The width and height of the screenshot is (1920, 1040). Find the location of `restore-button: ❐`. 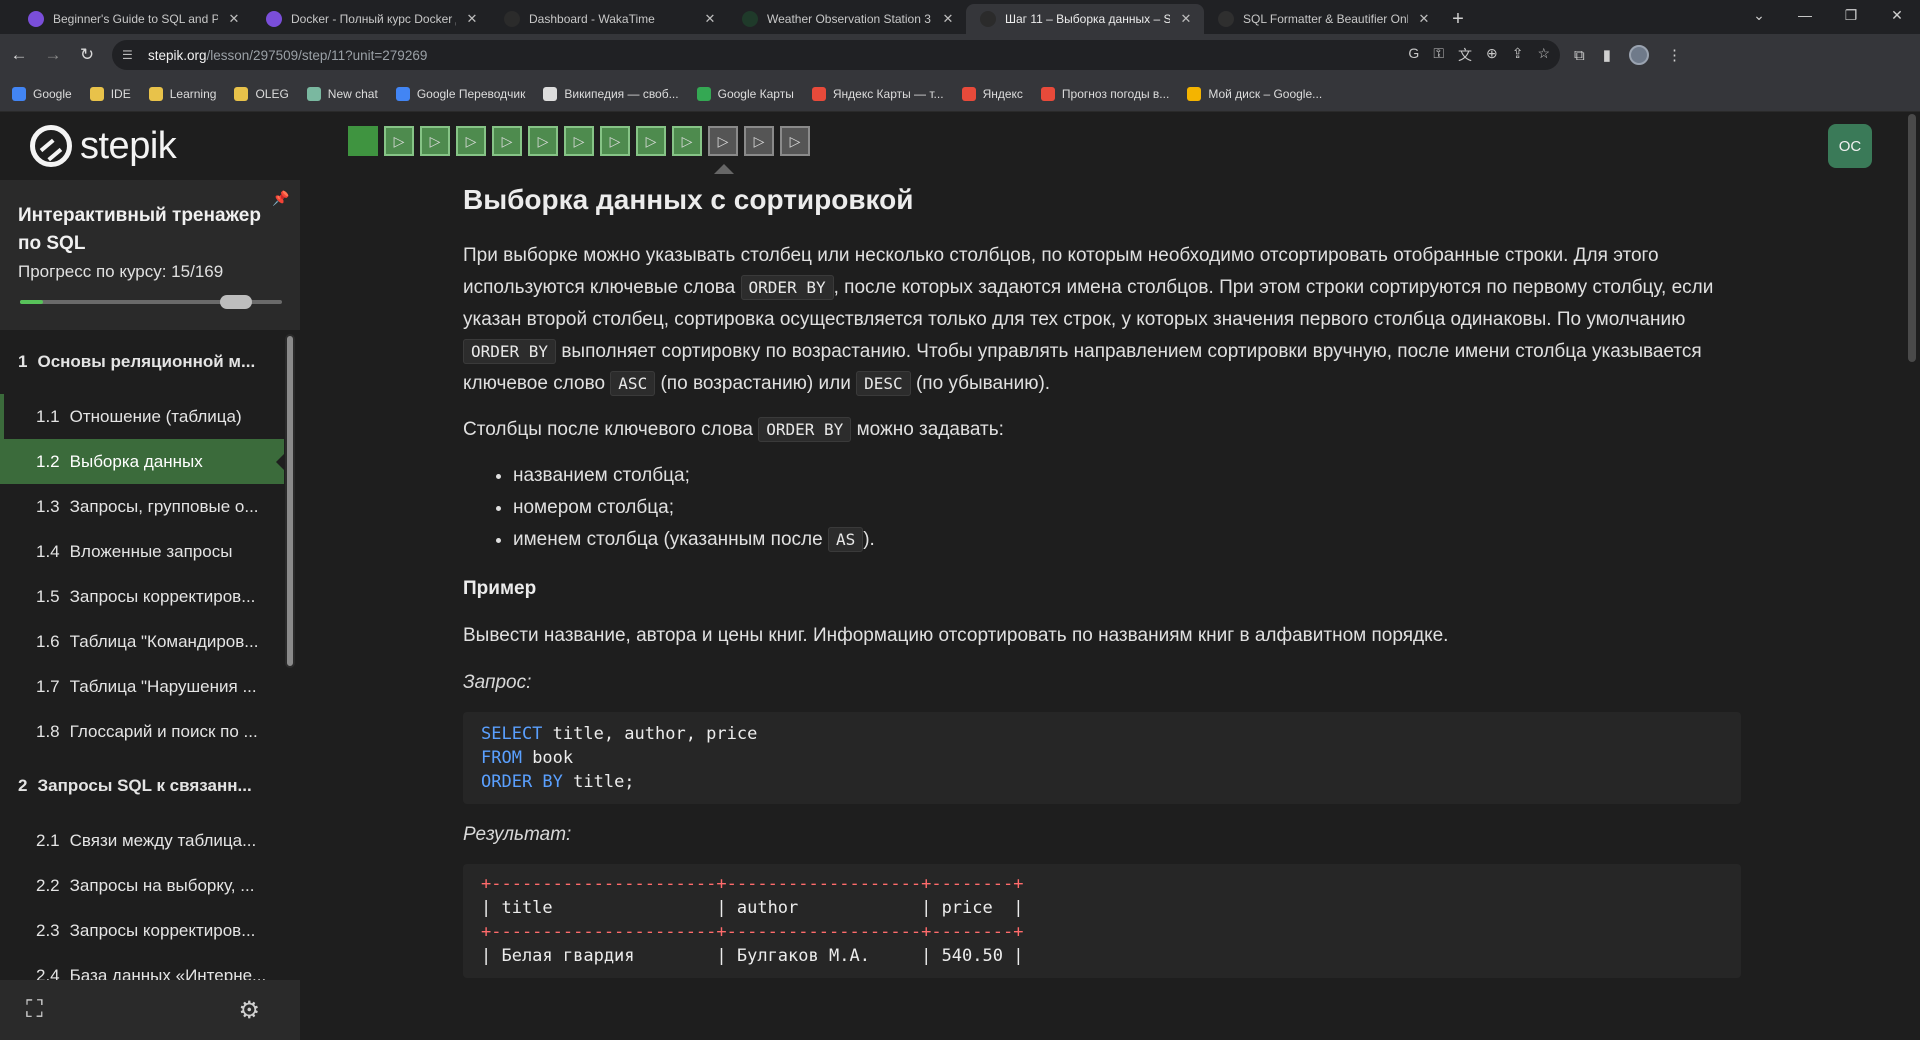

restore-button: ❐ is located at coordinates (1851, 15).